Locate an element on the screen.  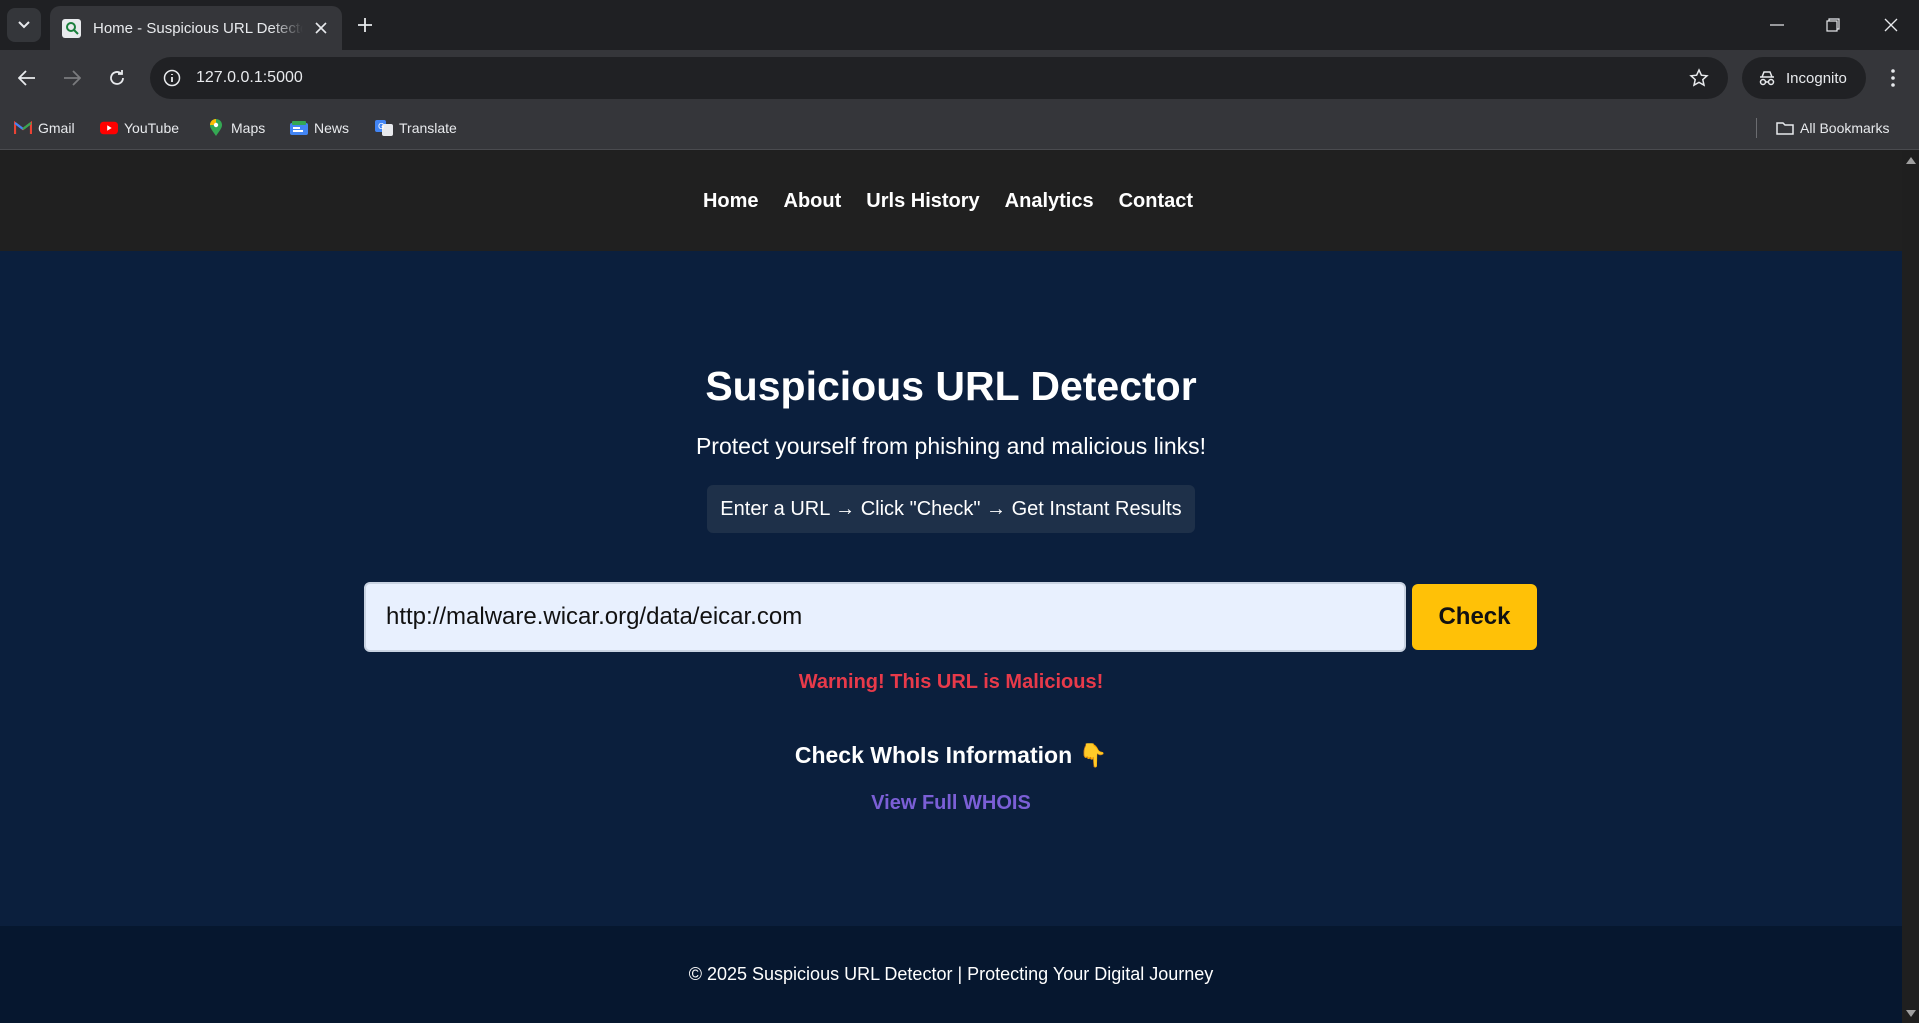
scroll-down-icon is located at coordinates (1911, 1013).